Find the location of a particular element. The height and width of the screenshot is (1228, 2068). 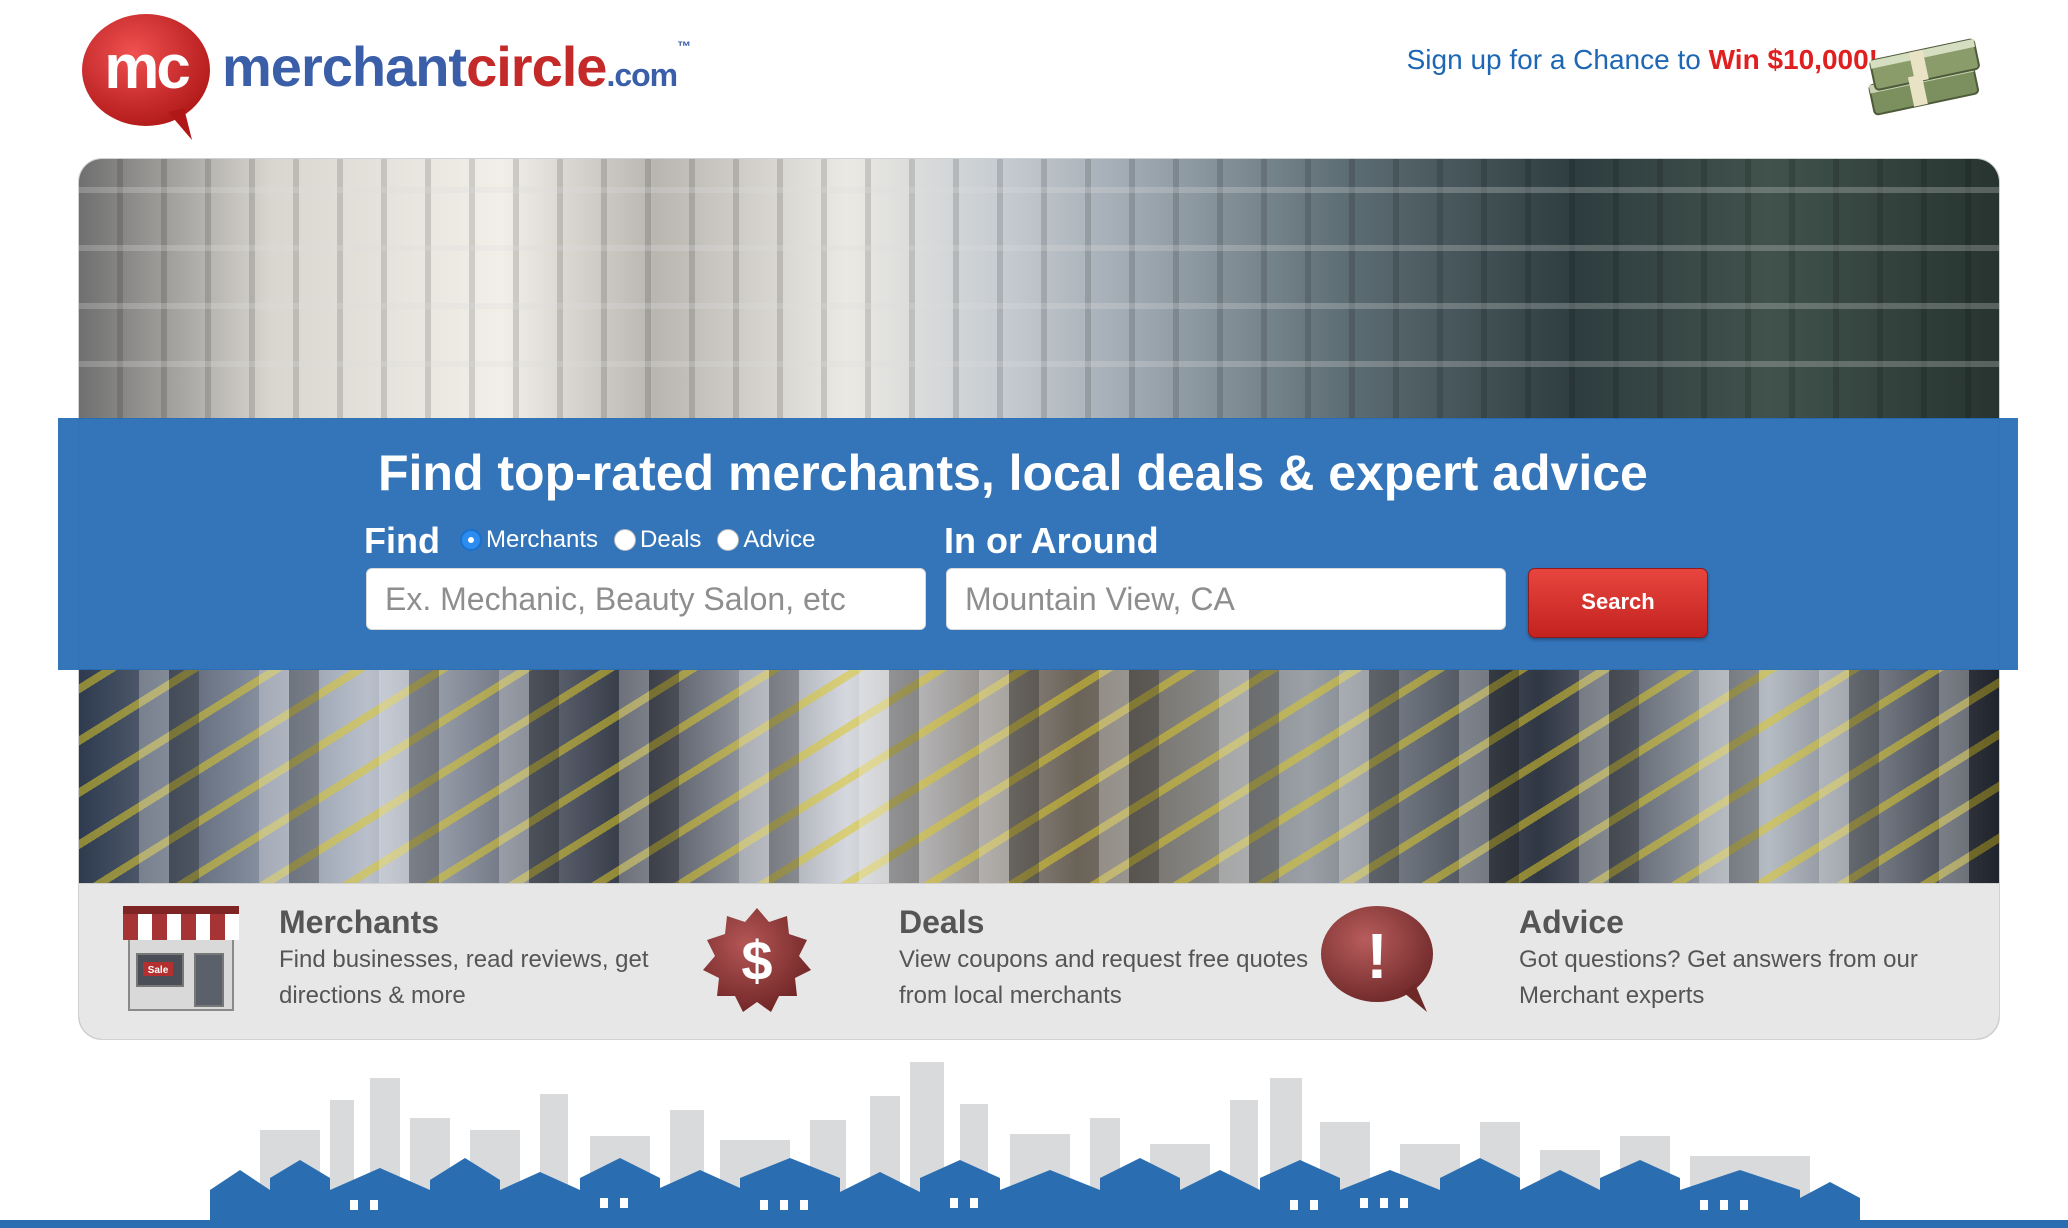

logo-badge-text: mc is located at coordinates (147, 67).